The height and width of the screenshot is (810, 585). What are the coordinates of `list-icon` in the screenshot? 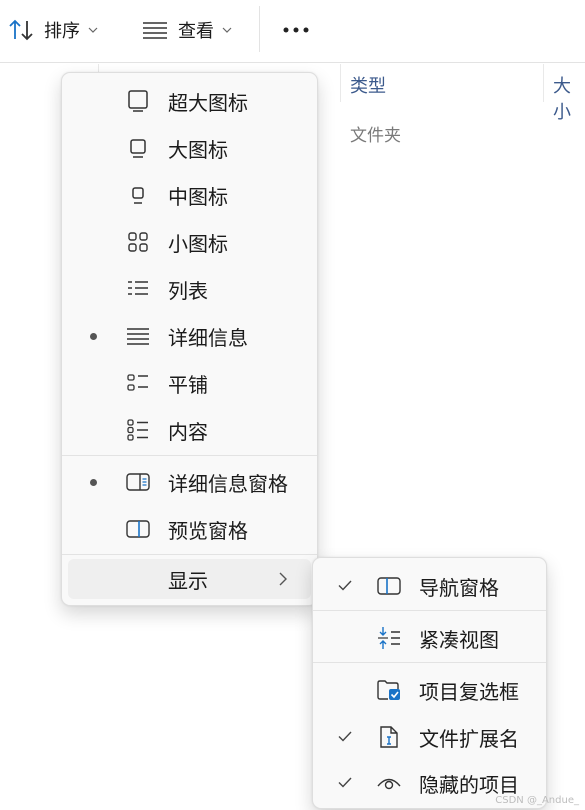 It's located at (138, 288).